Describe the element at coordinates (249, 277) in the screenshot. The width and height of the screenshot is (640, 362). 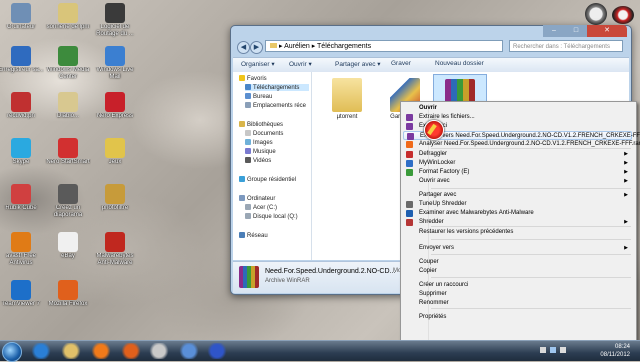
I see `winrar-archive-icon` at that location.